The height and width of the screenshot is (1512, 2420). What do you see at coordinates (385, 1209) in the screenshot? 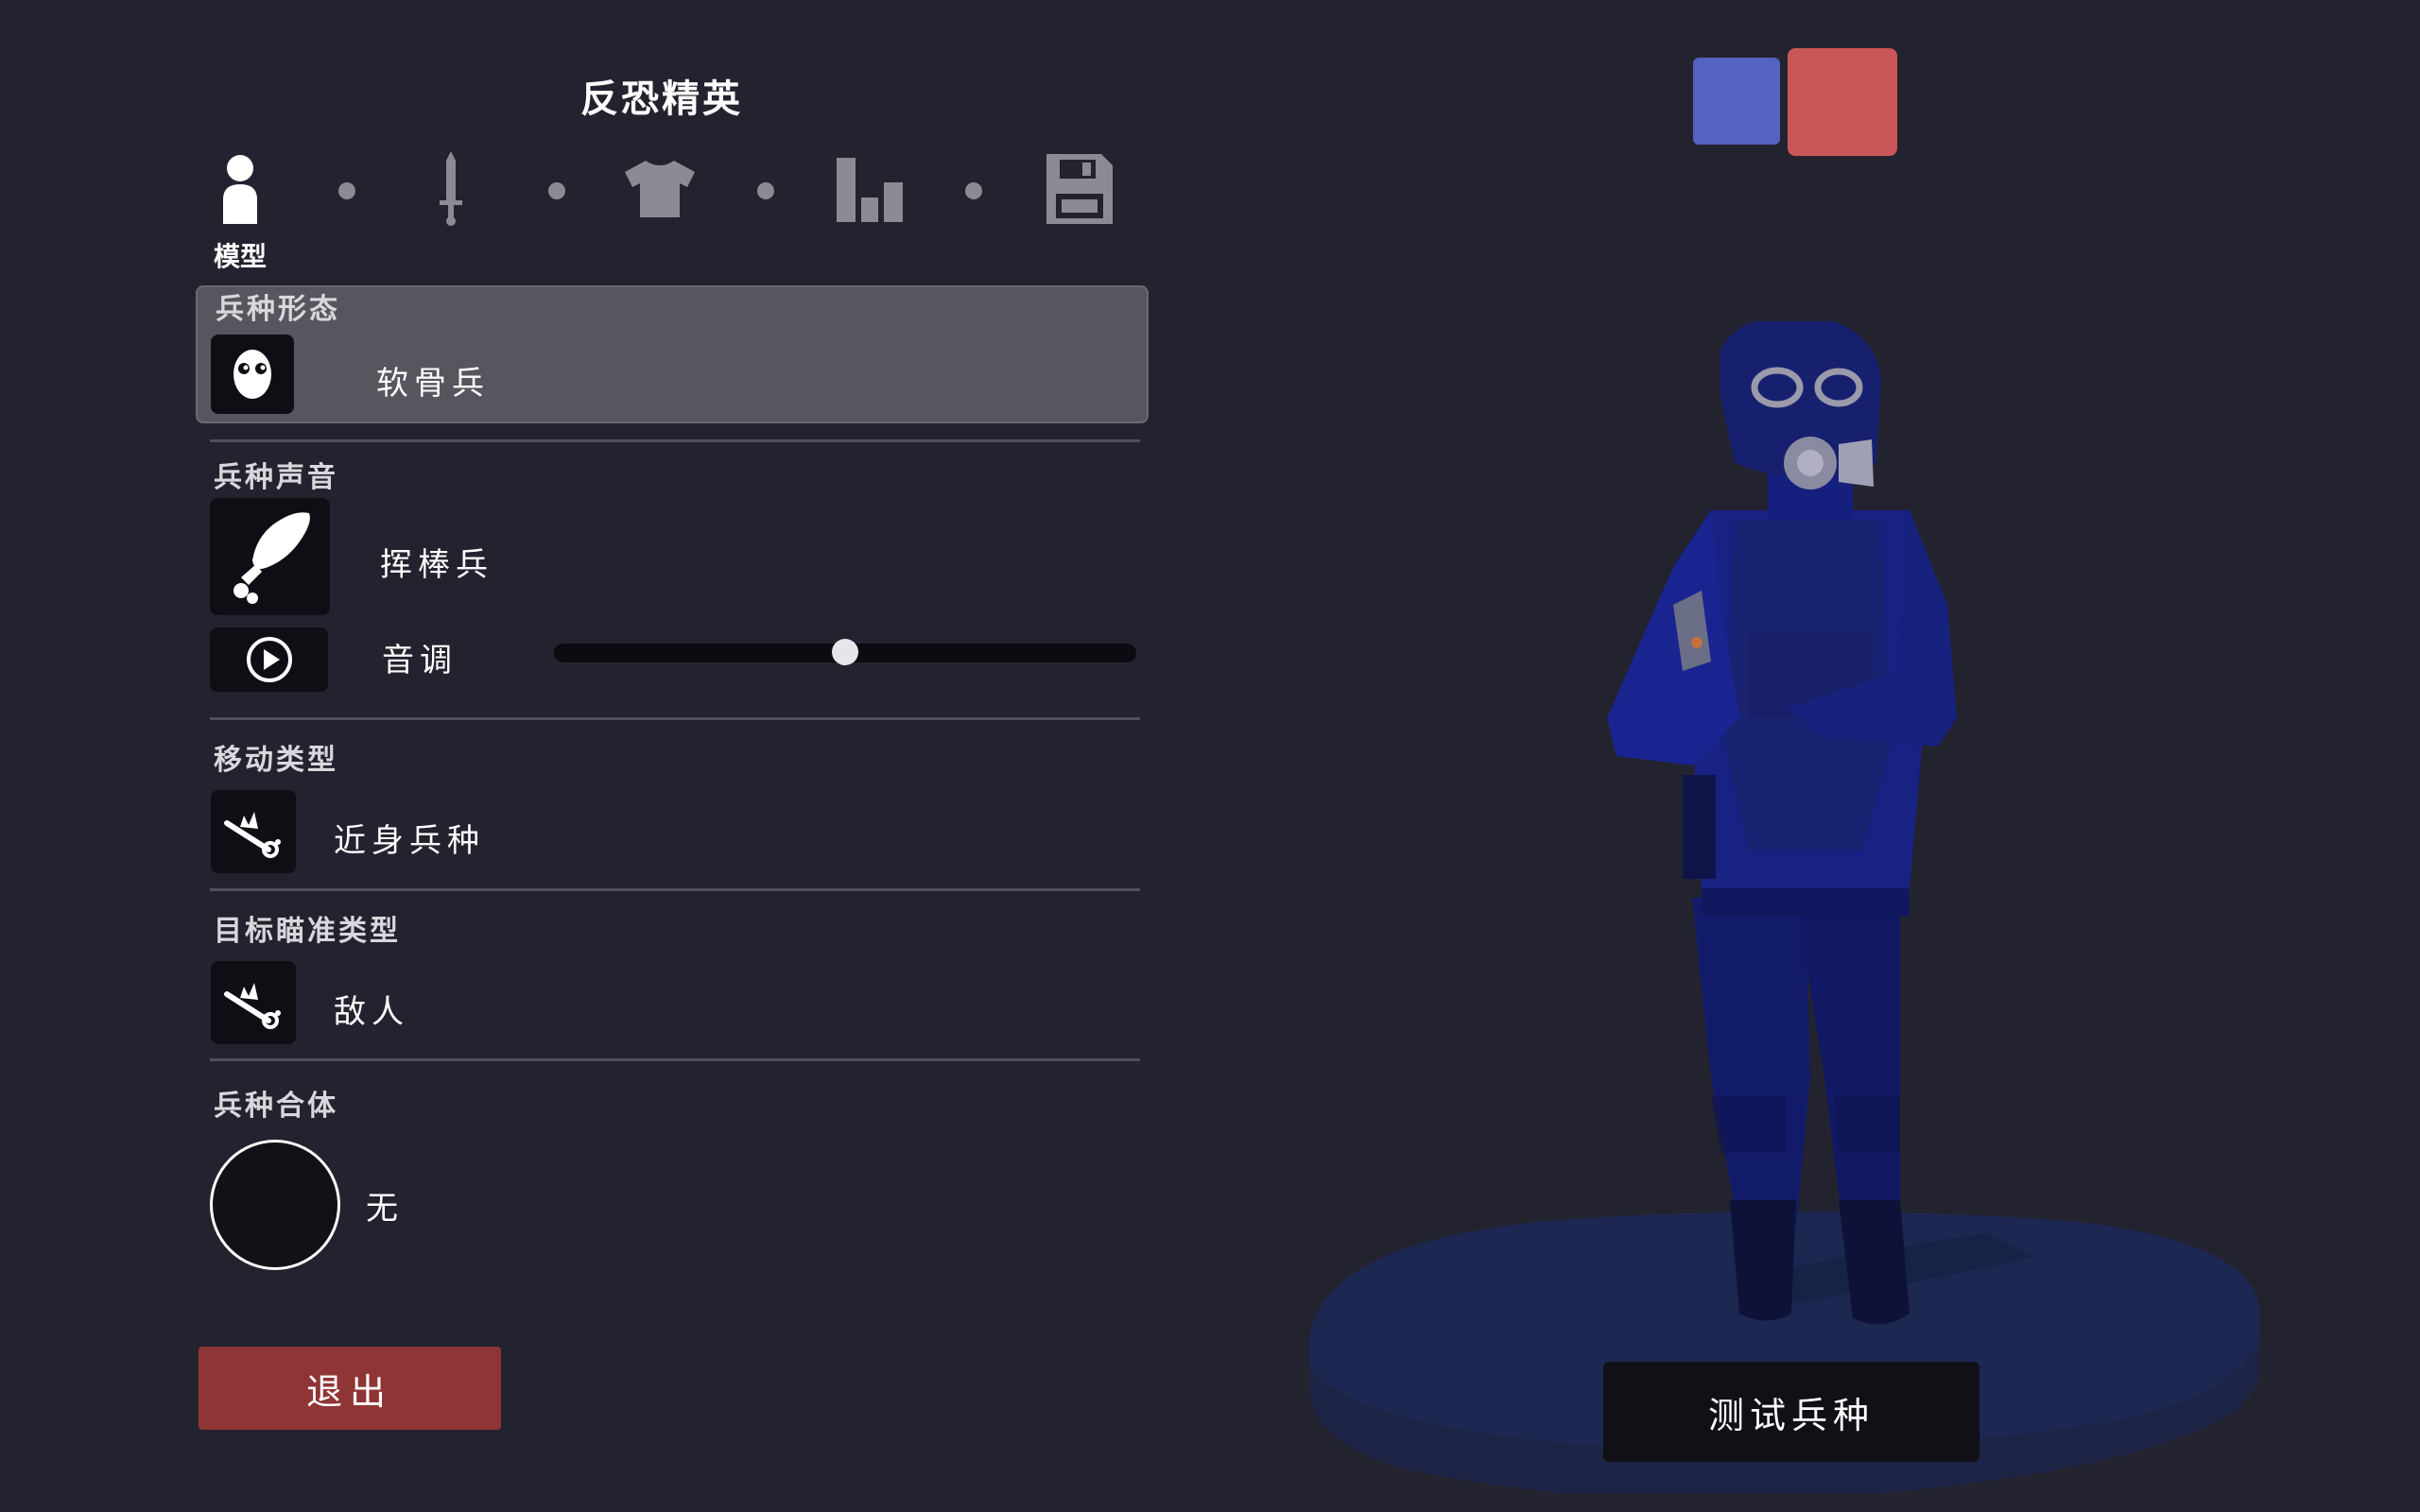
I see `unit-combo-value: 无` at bounding box center [385, 1209].